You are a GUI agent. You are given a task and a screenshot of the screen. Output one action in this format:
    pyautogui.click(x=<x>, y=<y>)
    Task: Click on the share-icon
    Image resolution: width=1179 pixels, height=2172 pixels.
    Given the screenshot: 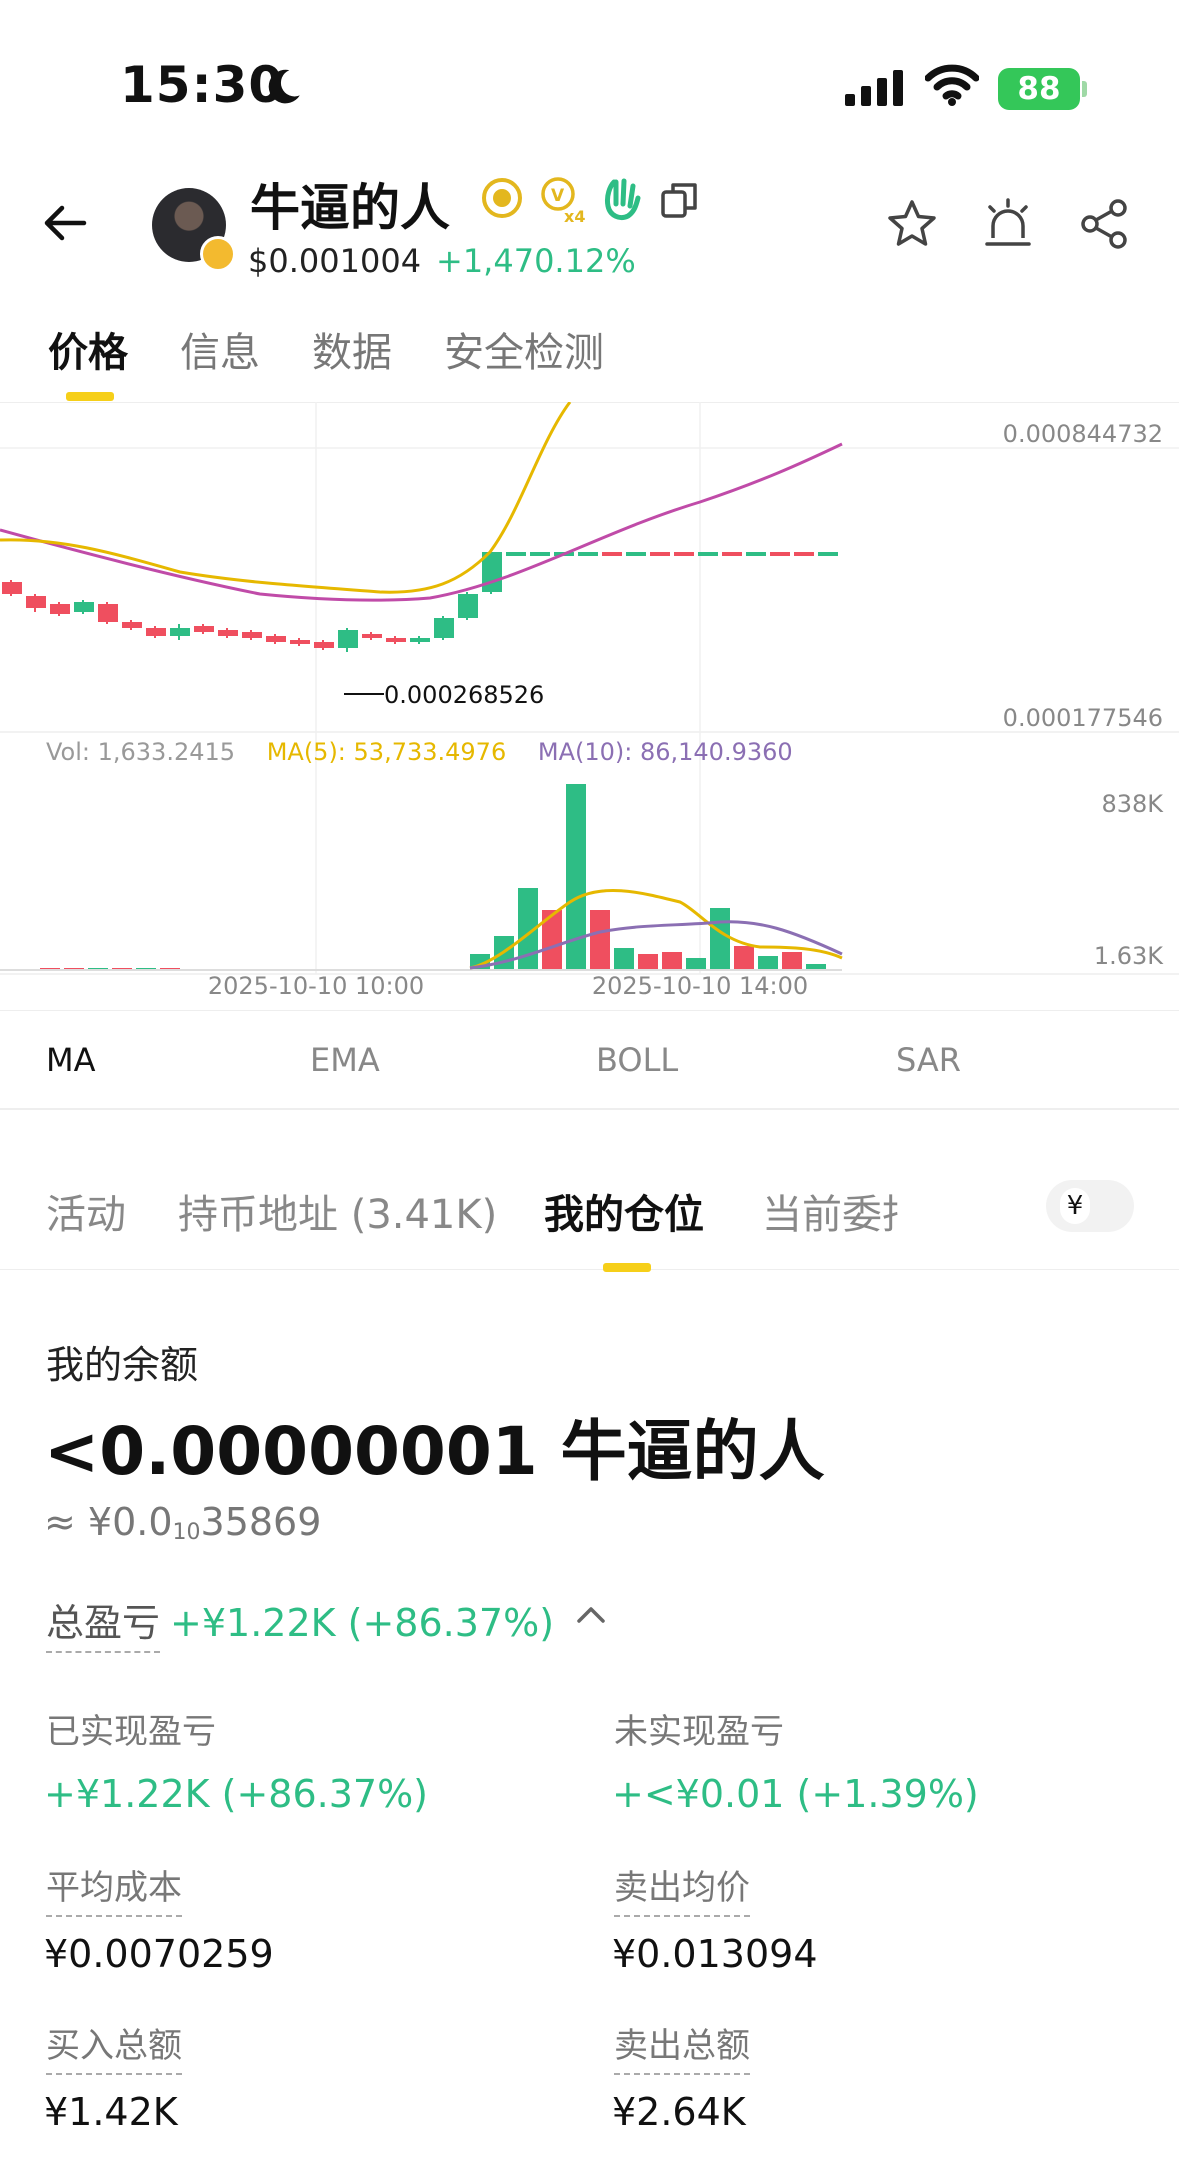 What is the action you would take?
    pyautogui.click(x=1104, y=224)
    